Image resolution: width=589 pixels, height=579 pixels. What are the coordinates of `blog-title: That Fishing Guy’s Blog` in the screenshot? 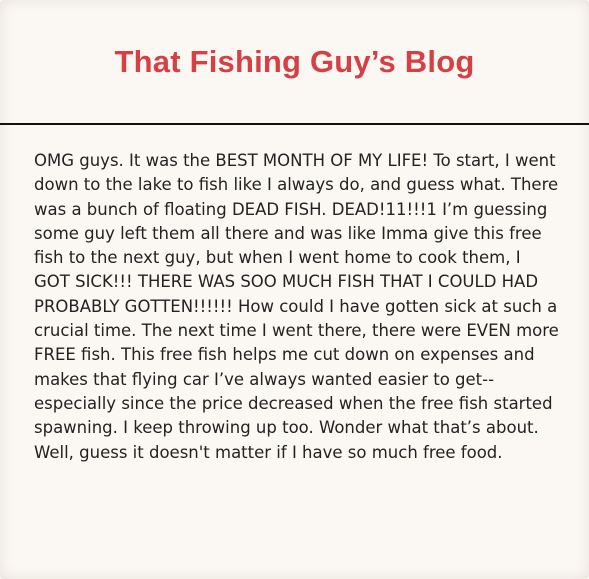 It's located at (294, 61).